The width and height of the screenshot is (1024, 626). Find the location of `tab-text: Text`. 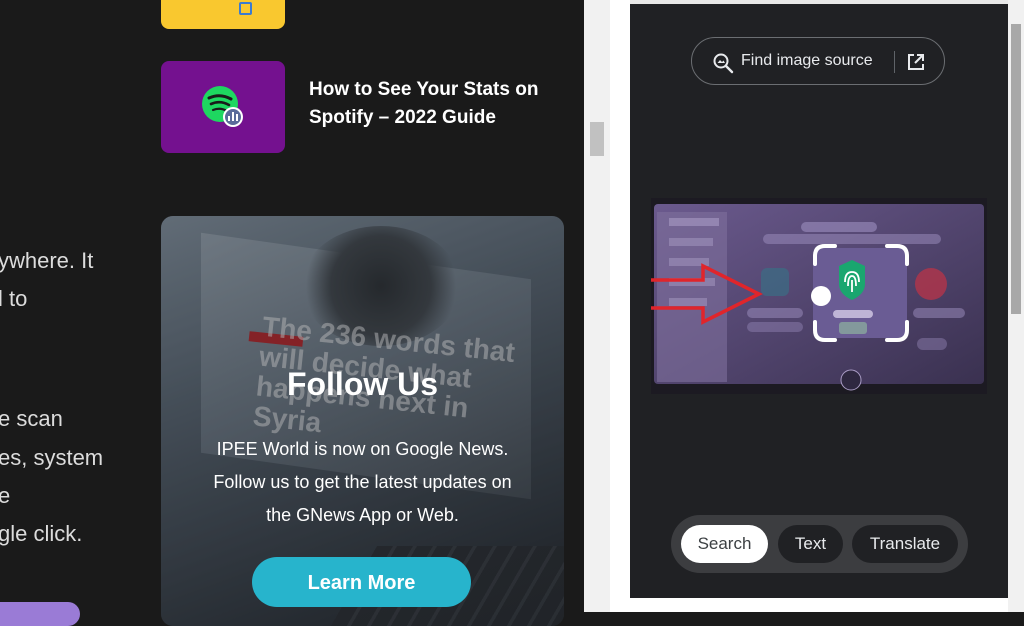

tab-text: Text is located at coordinates (810, 544).